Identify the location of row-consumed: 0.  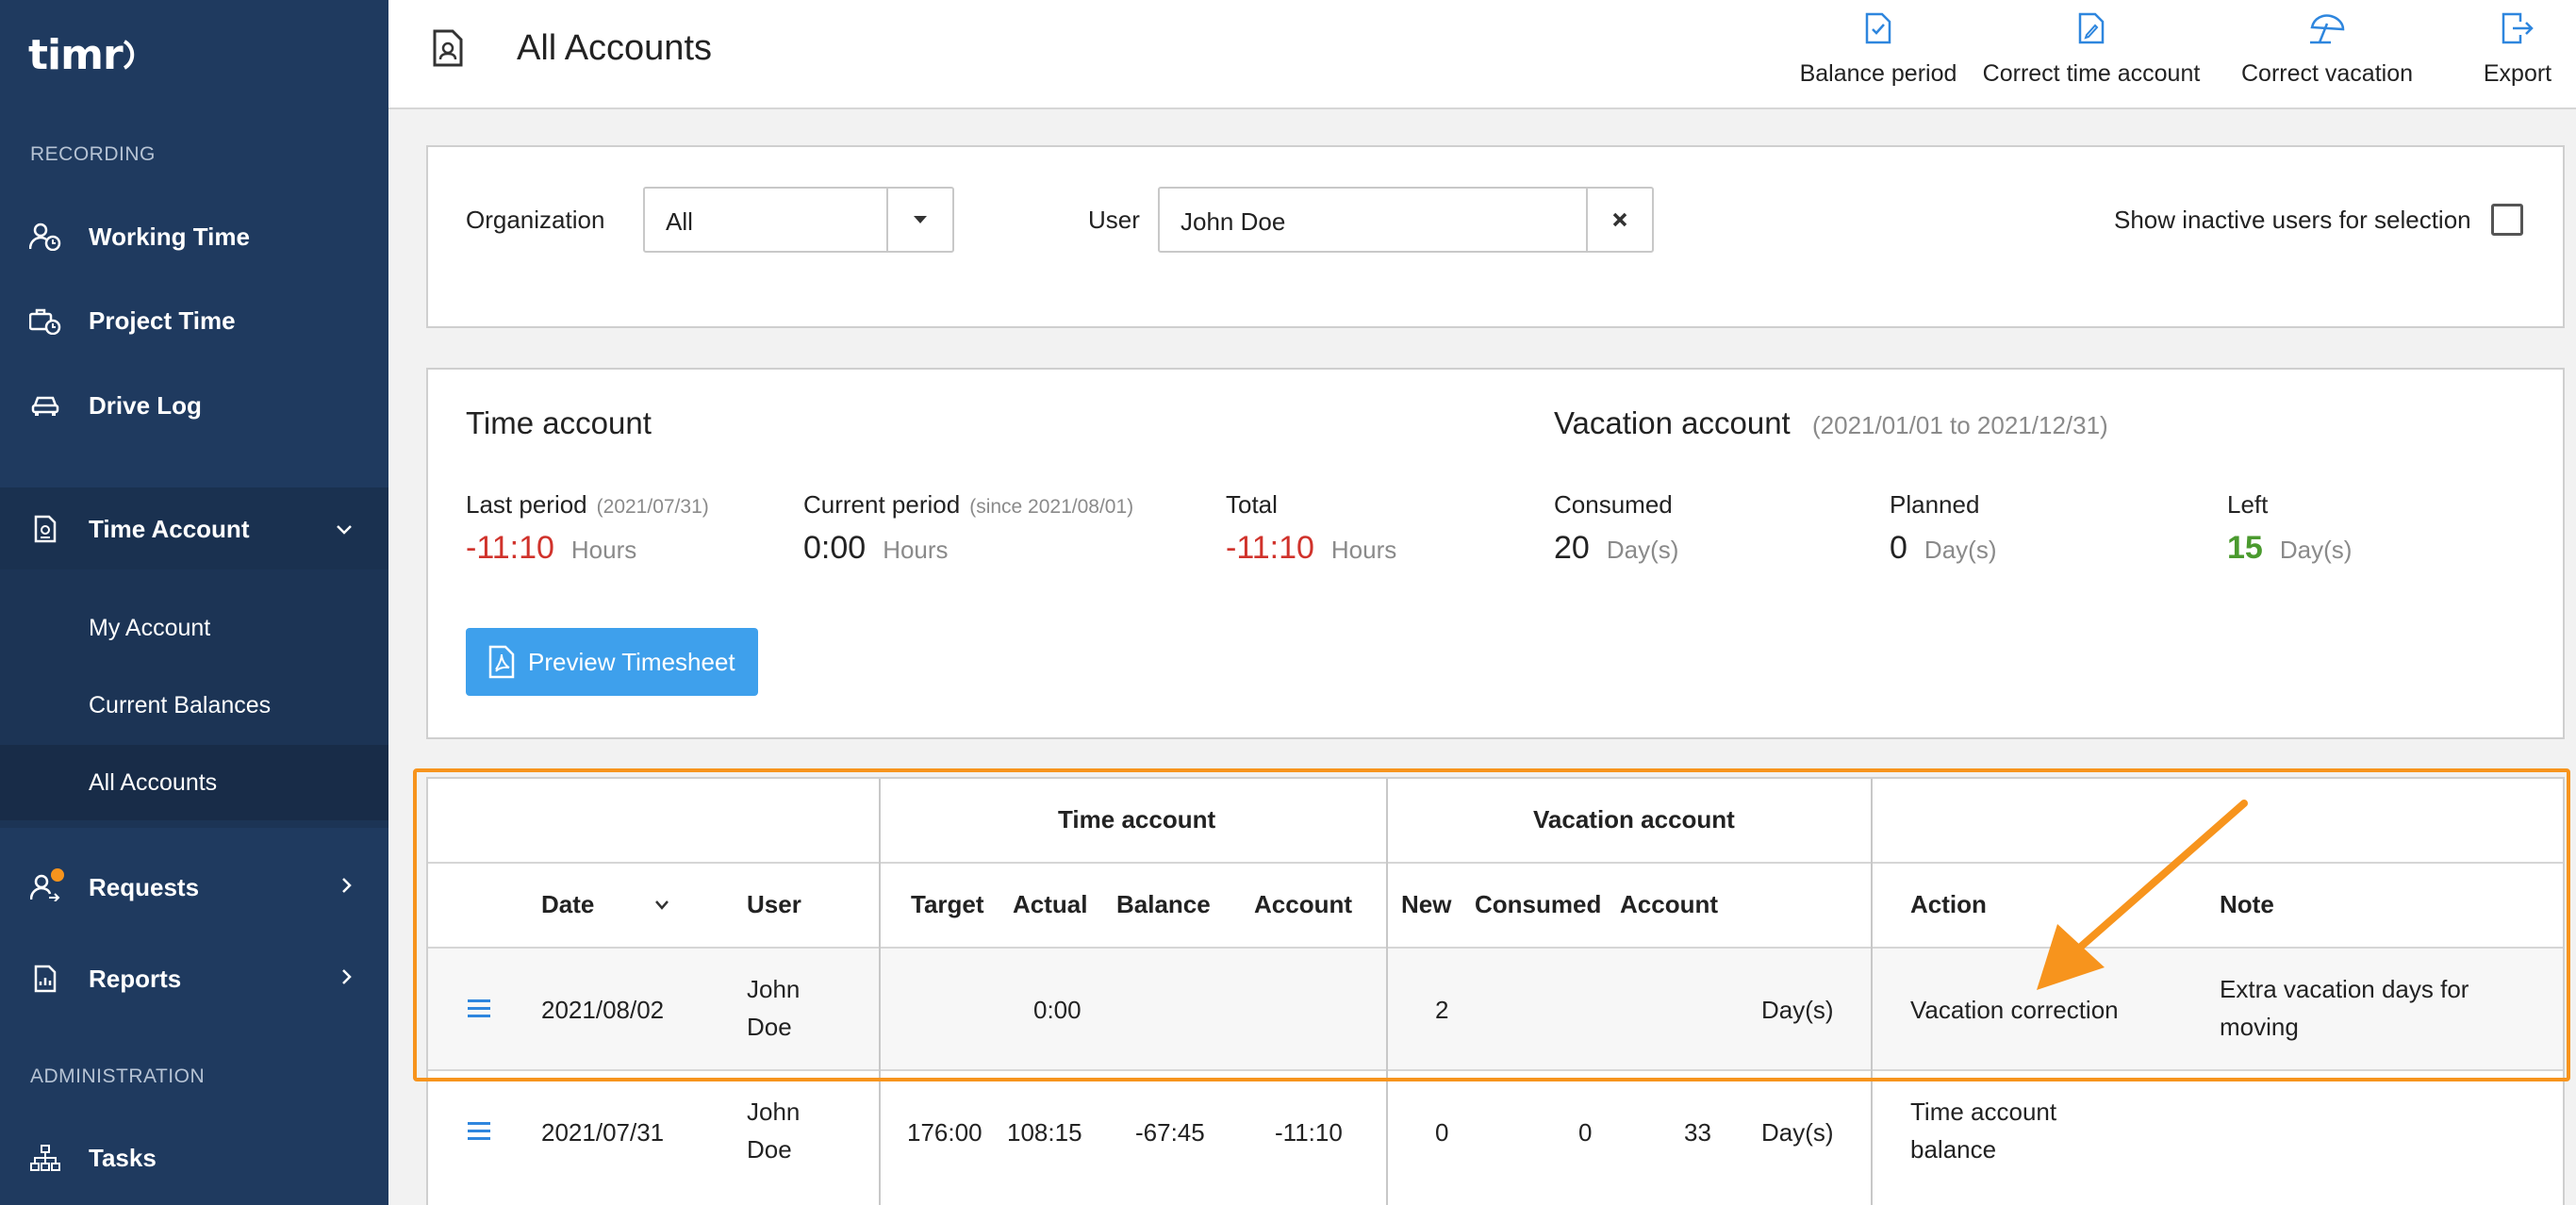
(1585, 1132).